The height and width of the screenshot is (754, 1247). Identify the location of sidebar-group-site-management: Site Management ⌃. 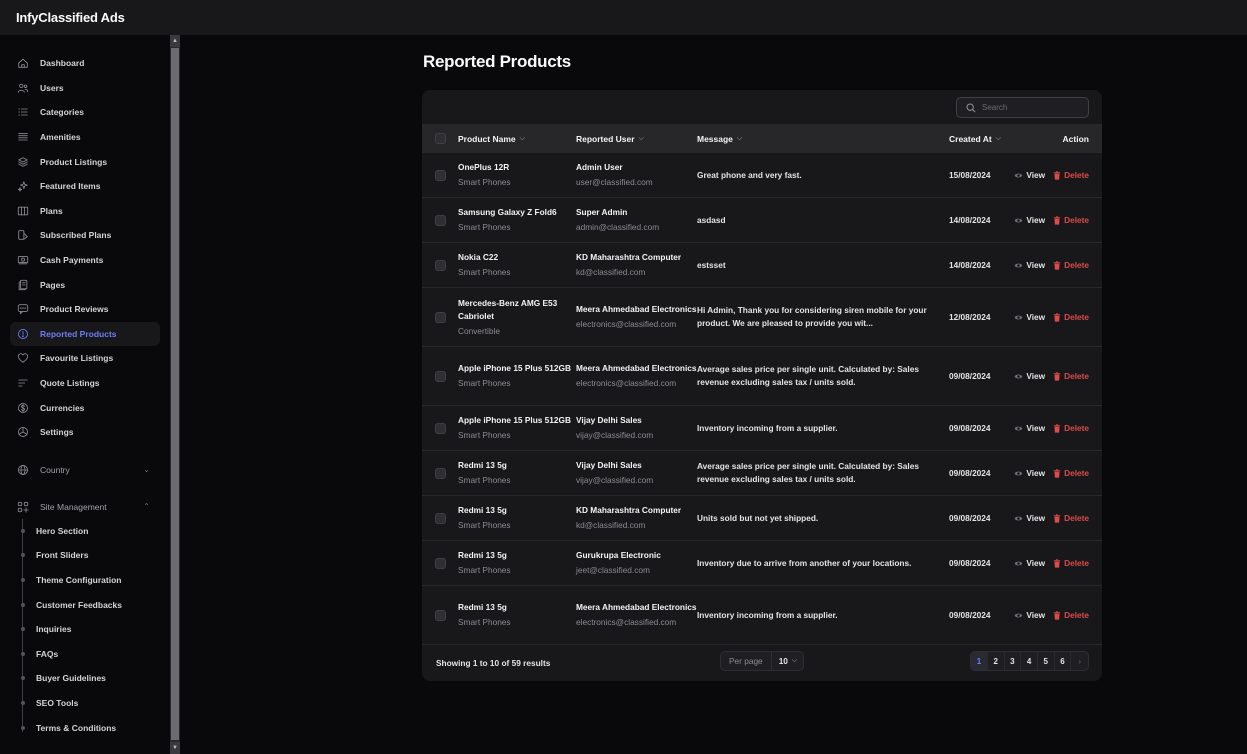
(85, 507).